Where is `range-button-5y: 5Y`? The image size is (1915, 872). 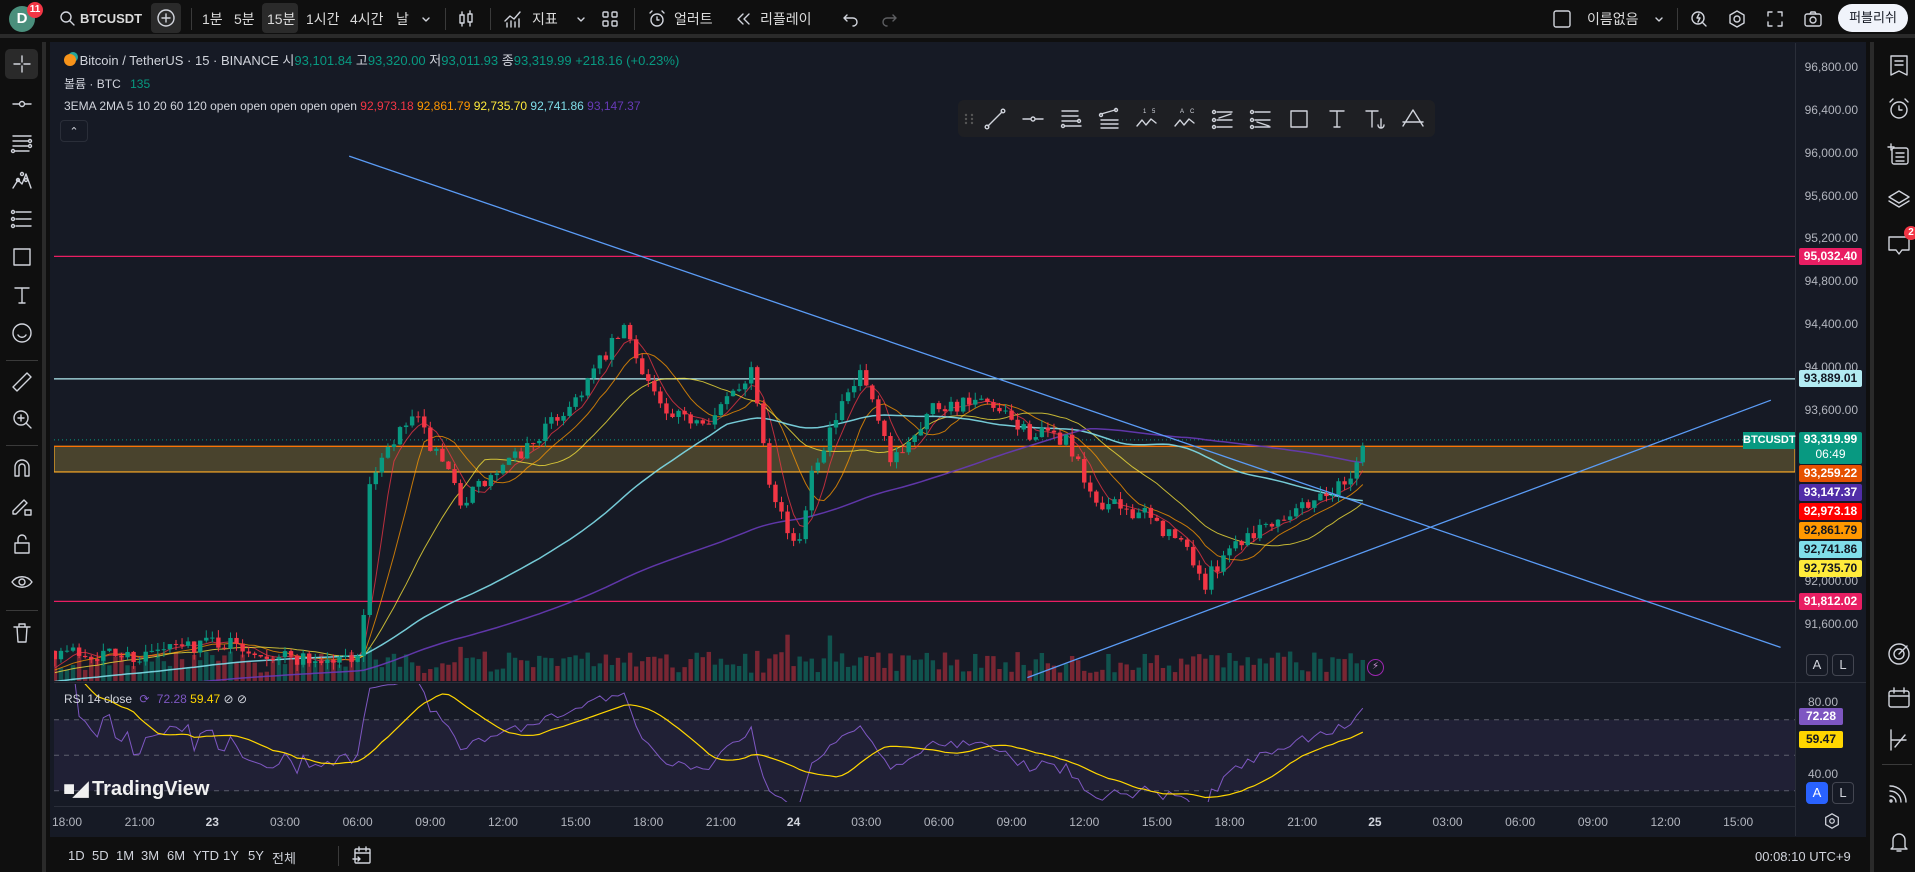
range-button-5y: 5Y is located at coordinates (256, 855).